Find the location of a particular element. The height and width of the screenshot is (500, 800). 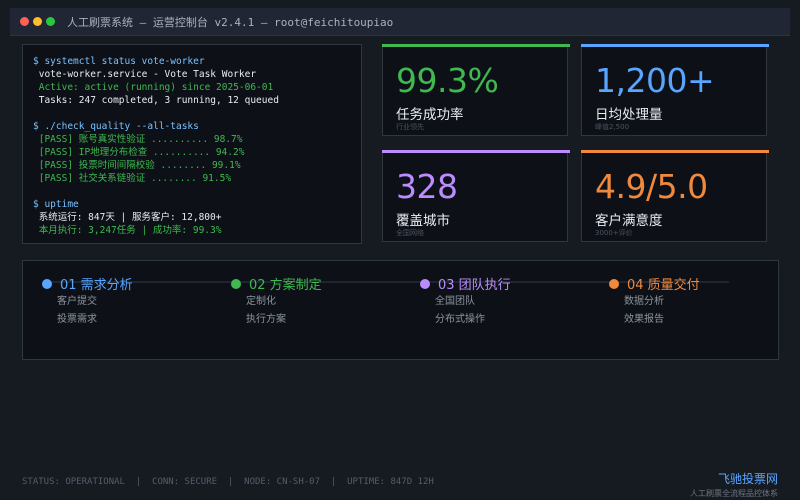

brand-block: 飞驰投票网 人工刷票全流程品控体系 is located at coordinates (734, 484).